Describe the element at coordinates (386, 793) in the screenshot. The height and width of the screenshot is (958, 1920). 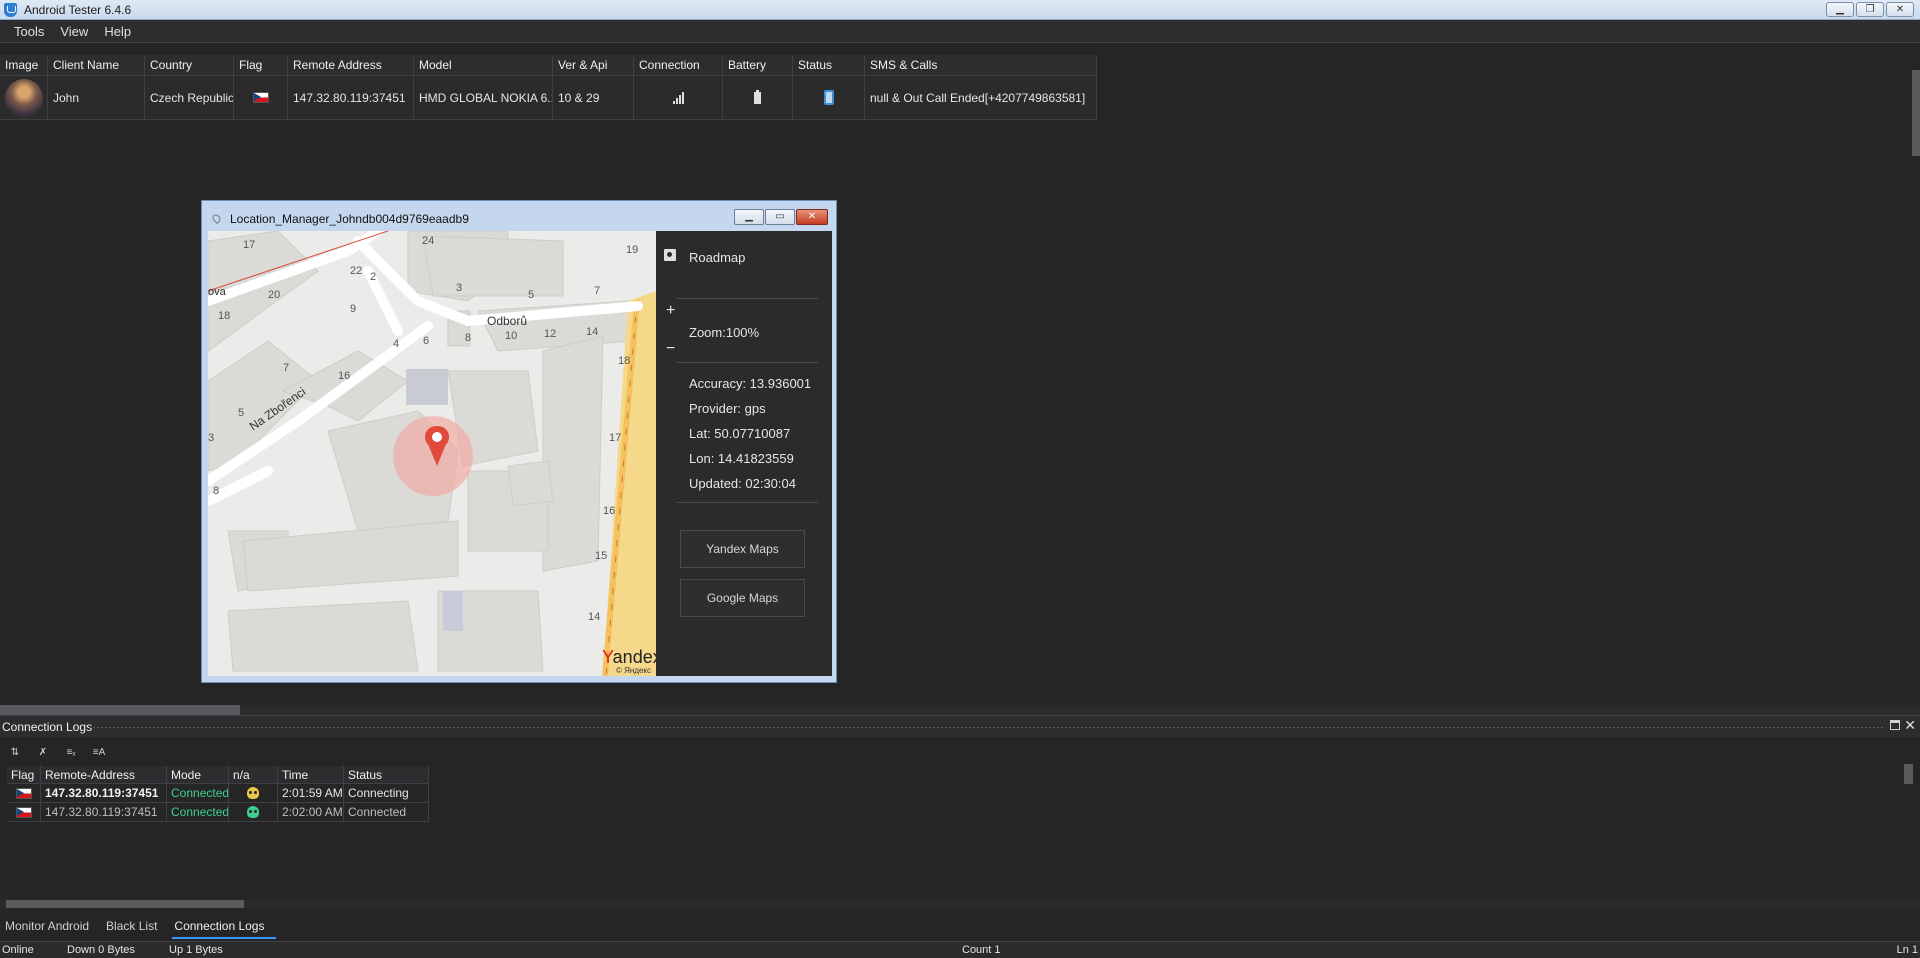
I see `log-status: Connecting` at that location.